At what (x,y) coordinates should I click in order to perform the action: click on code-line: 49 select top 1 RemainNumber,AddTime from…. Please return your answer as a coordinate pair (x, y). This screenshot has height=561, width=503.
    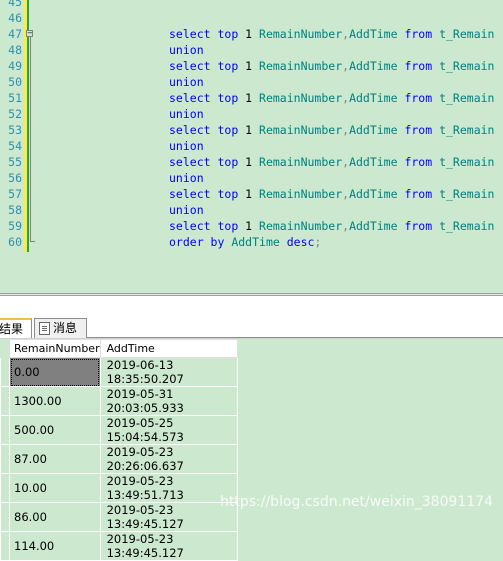
    Looking at the image, I should click on (251, 66).